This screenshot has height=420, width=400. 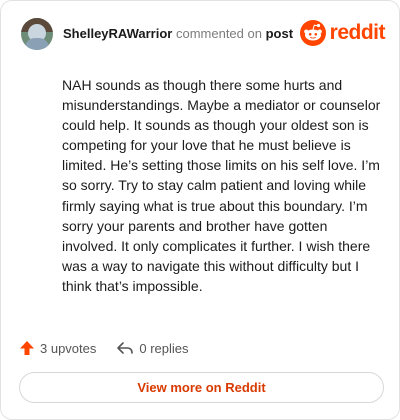 What do you see at coordinates (312, 33) in the screenshot?
I see `reddit-snoo-icon` at bounding box center [312, 33].